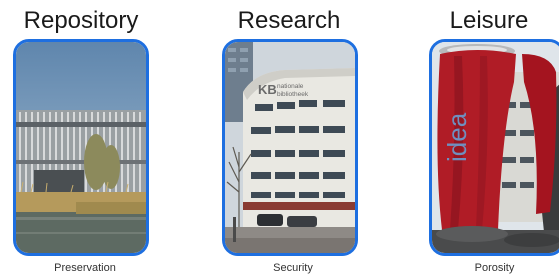 The height and width of the screenshot is (275, 559). What do you see at coordinates (293, 268) in the screenshot?
I see `panel-caption: Security` at bounding box center [293, 268].